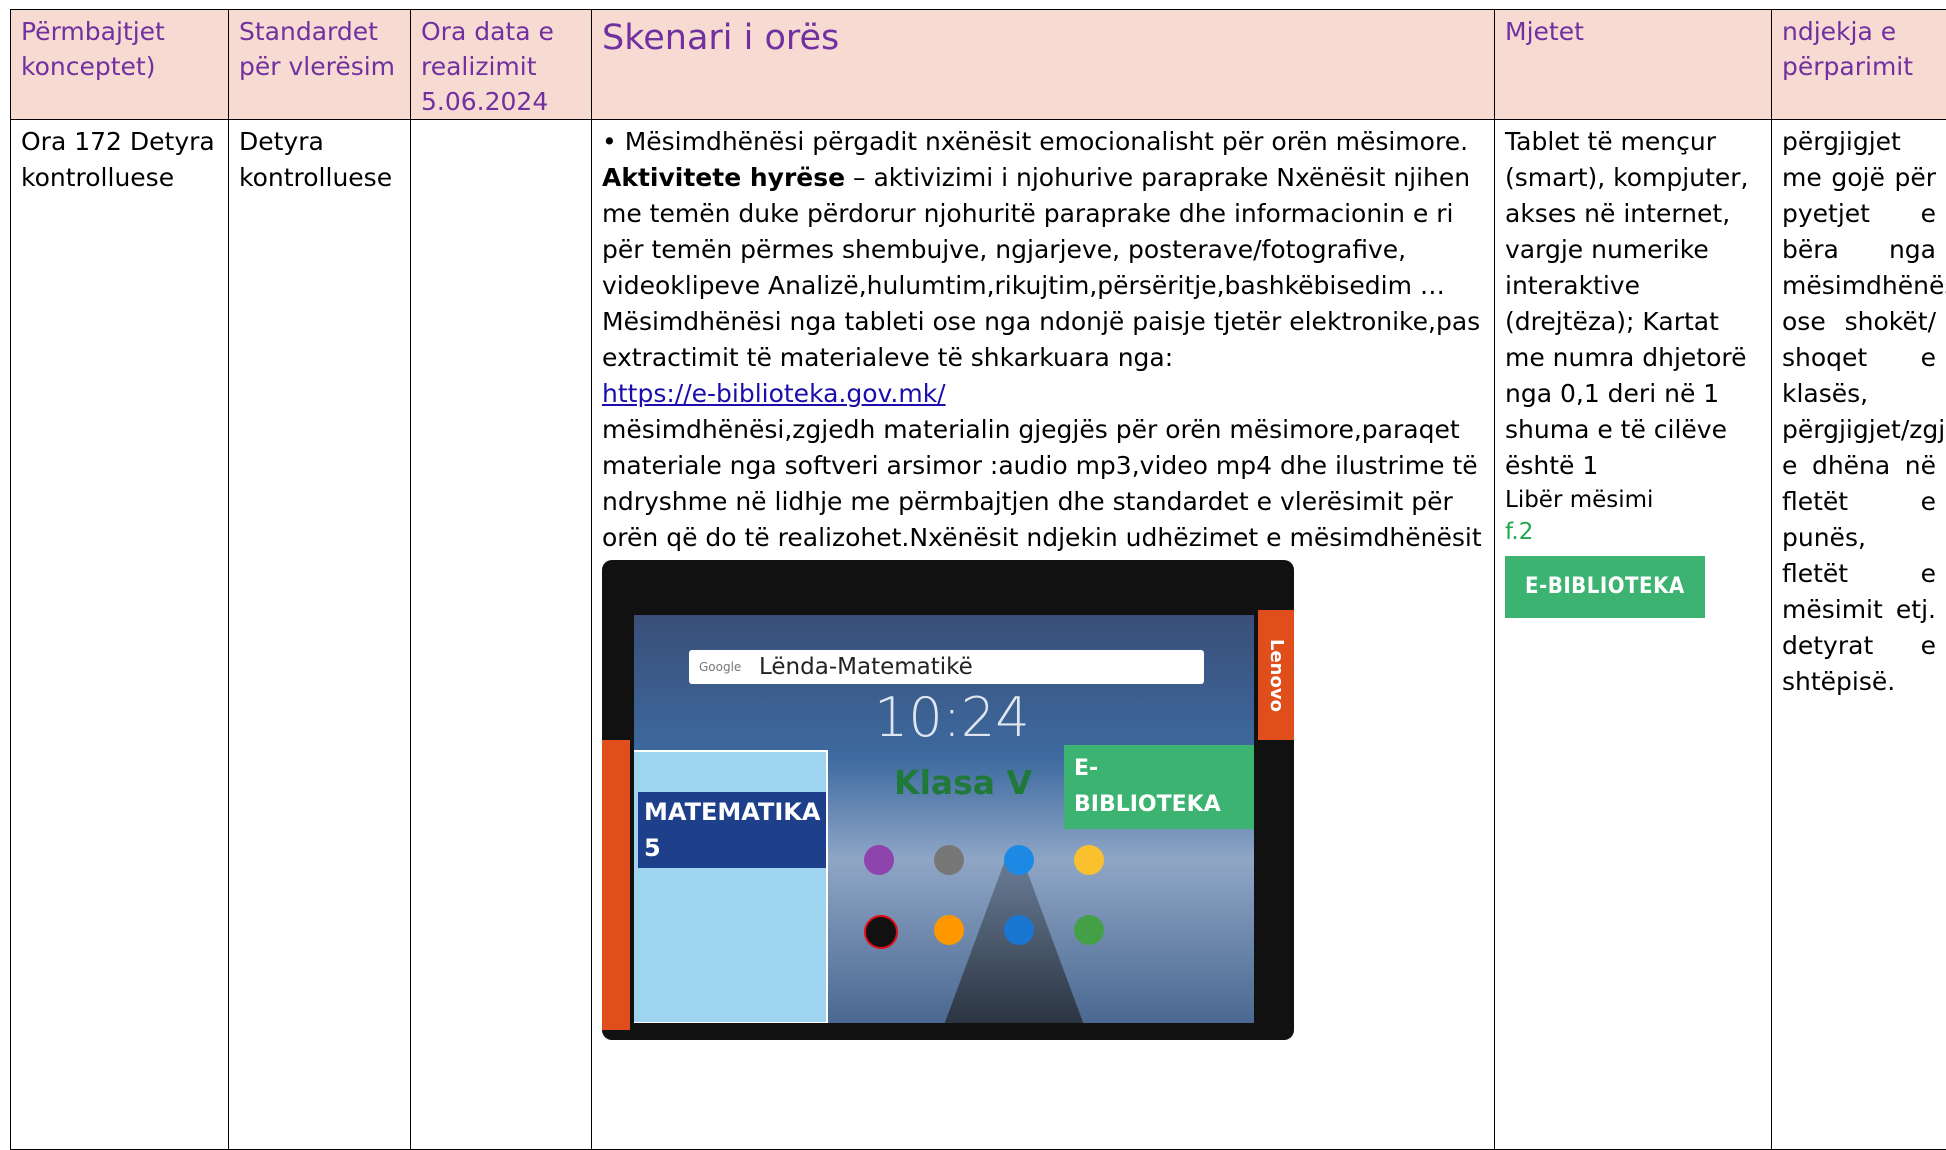 This screenshot has height=1150, width=1946. I want to click on lesson-date, so click(501, 635).